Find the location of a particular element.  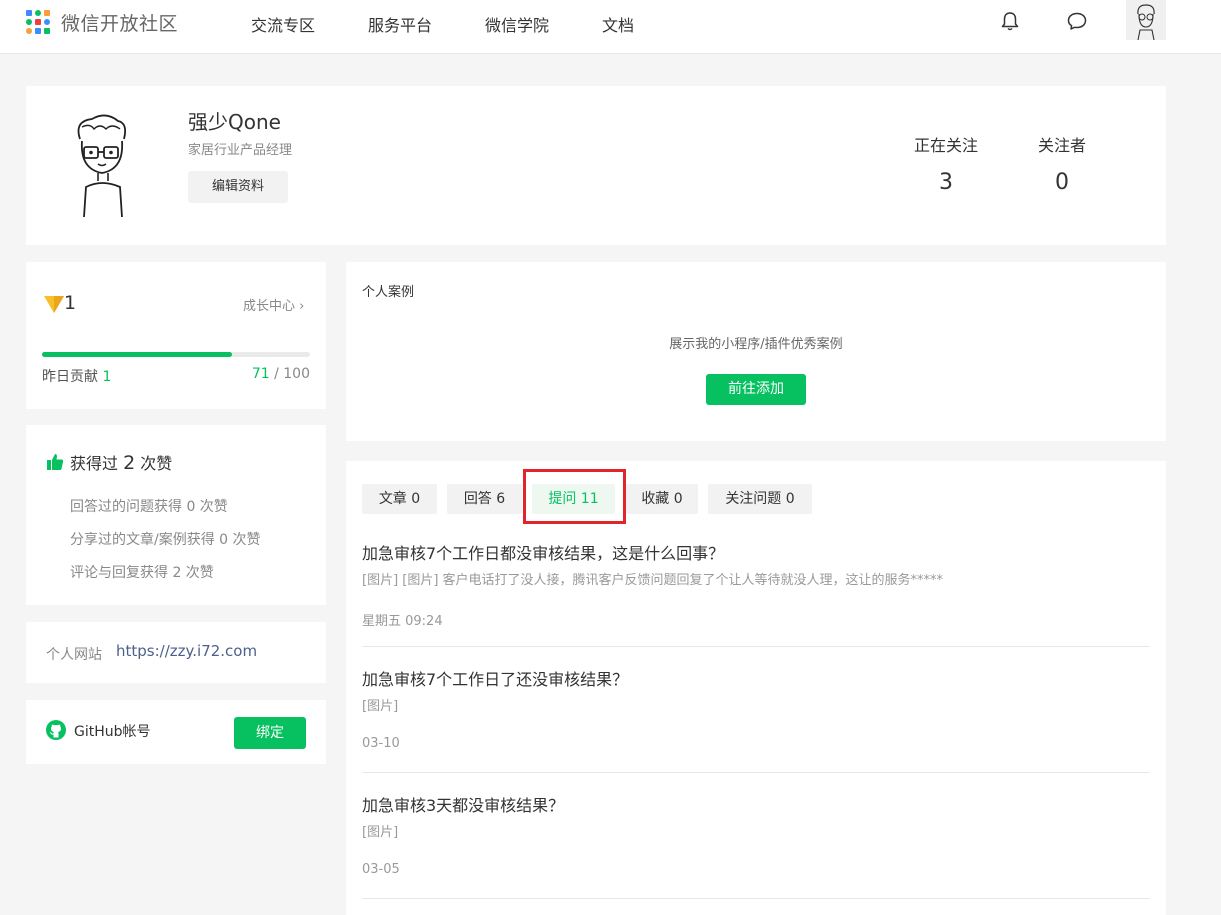

score-value: 71 is located at coordinates (260, 374).